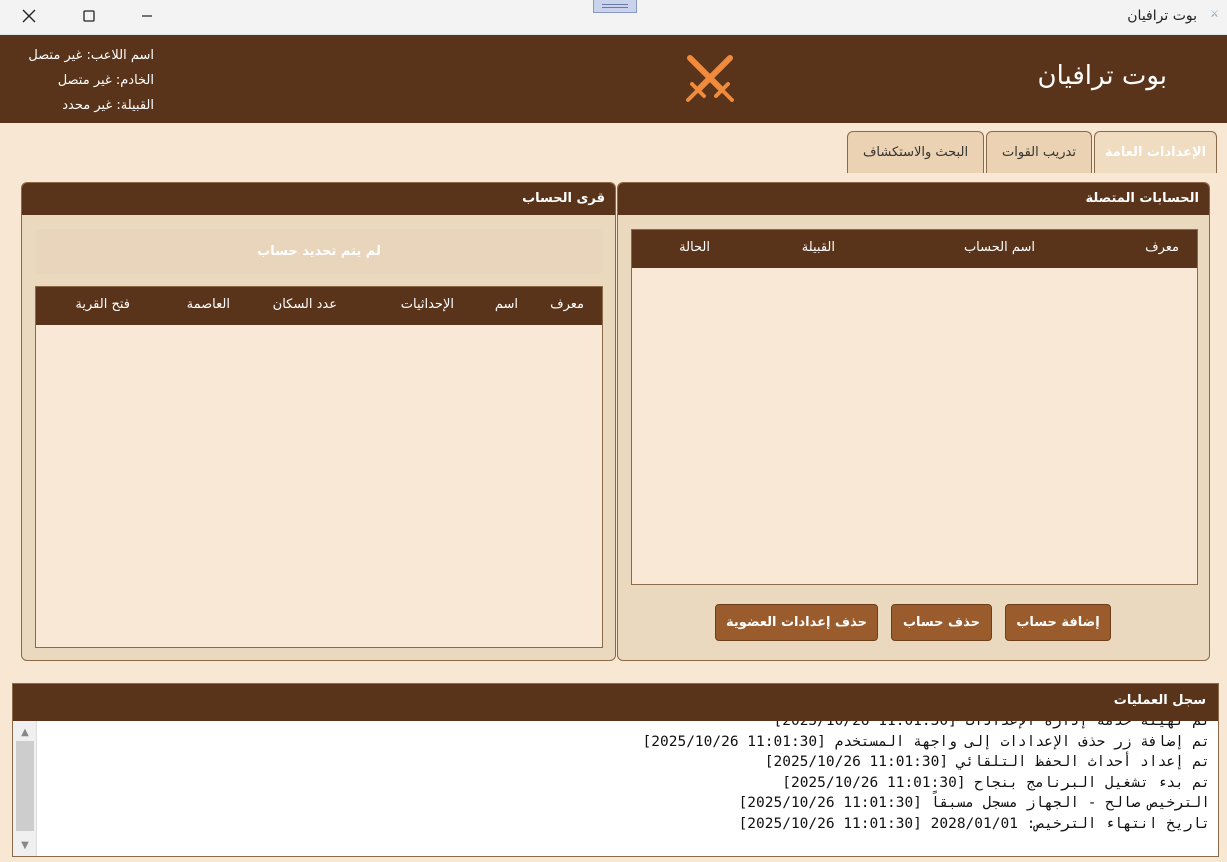  Describe the element at coordinates (796, 622) in the screenshot. I see `delete-membership-settings-button: حذف إعدادات العضوية` at that location.